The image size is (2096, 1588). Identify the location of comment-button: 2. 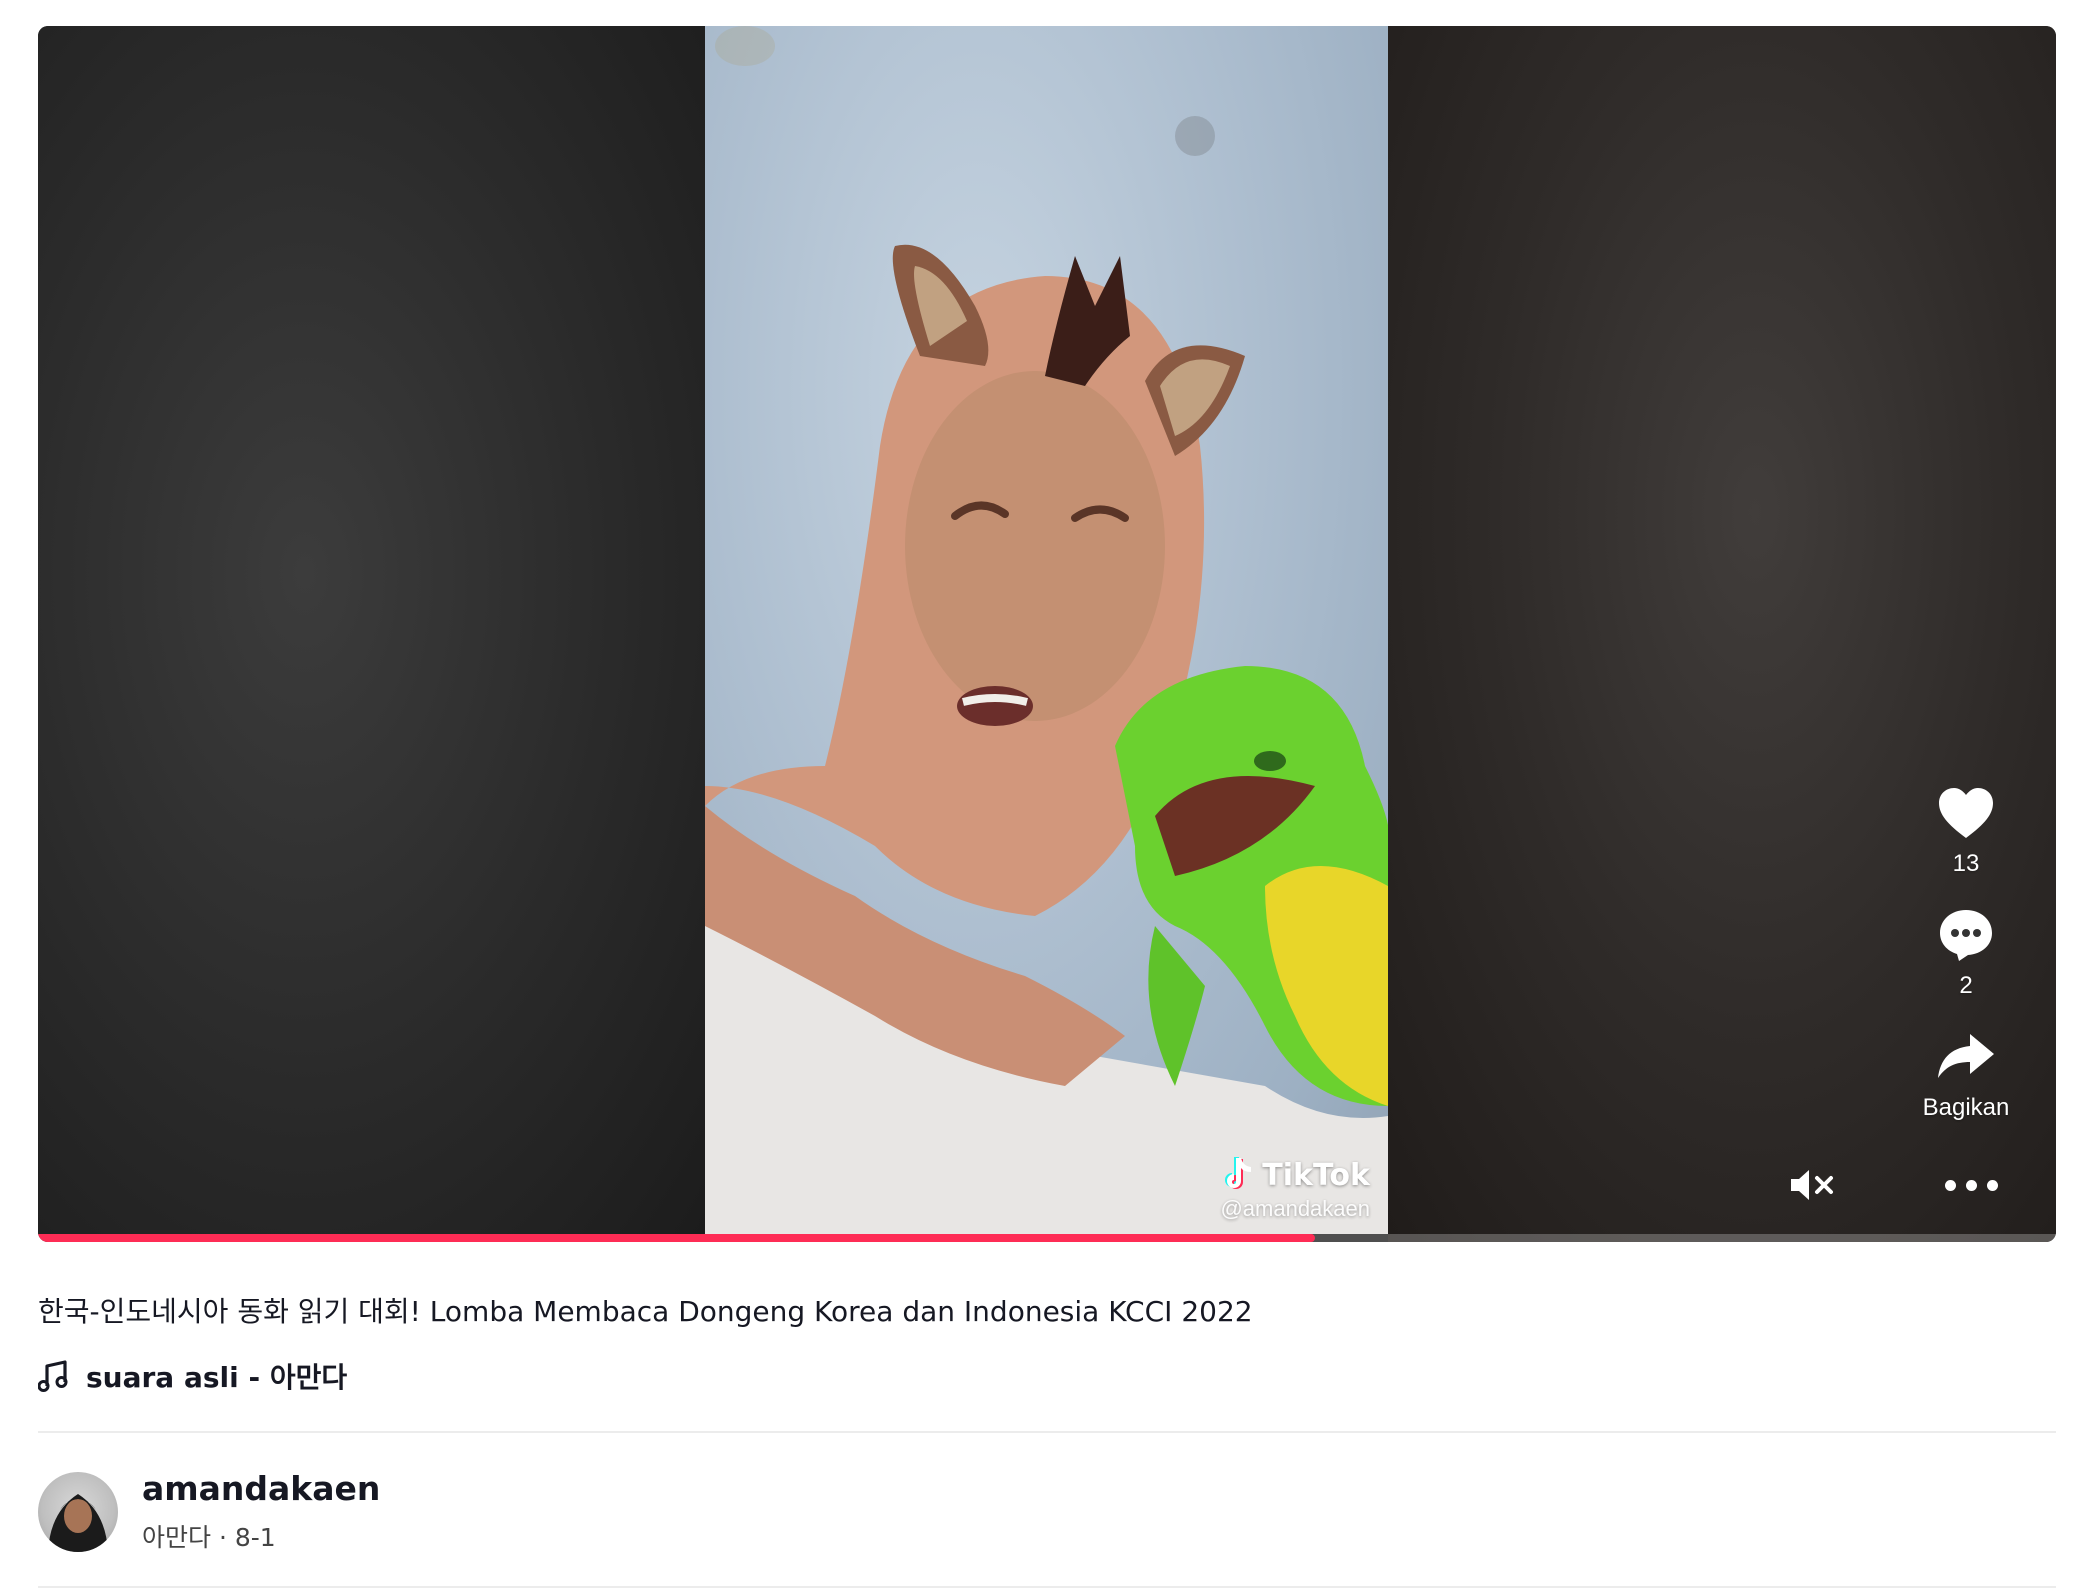
(1966, 952).